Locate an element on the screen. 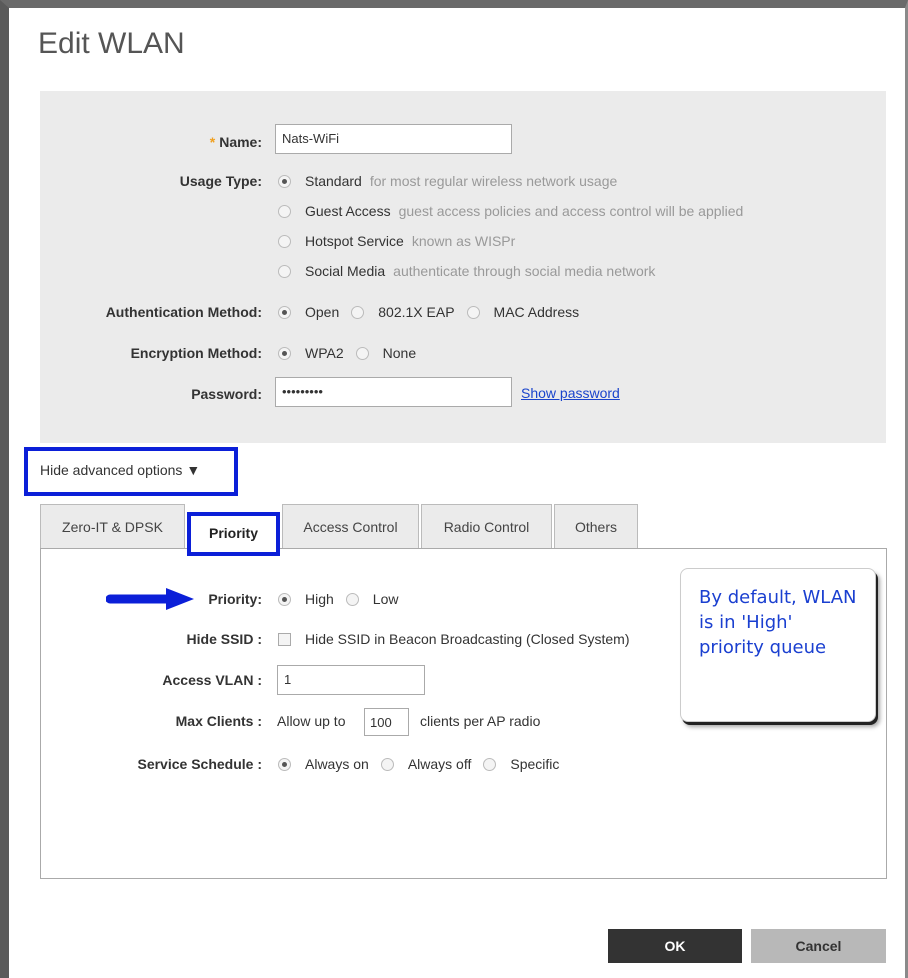 The height and width of the screenshot is (978, 908). tab-priority: Priority is located at coordinates (233, 534).